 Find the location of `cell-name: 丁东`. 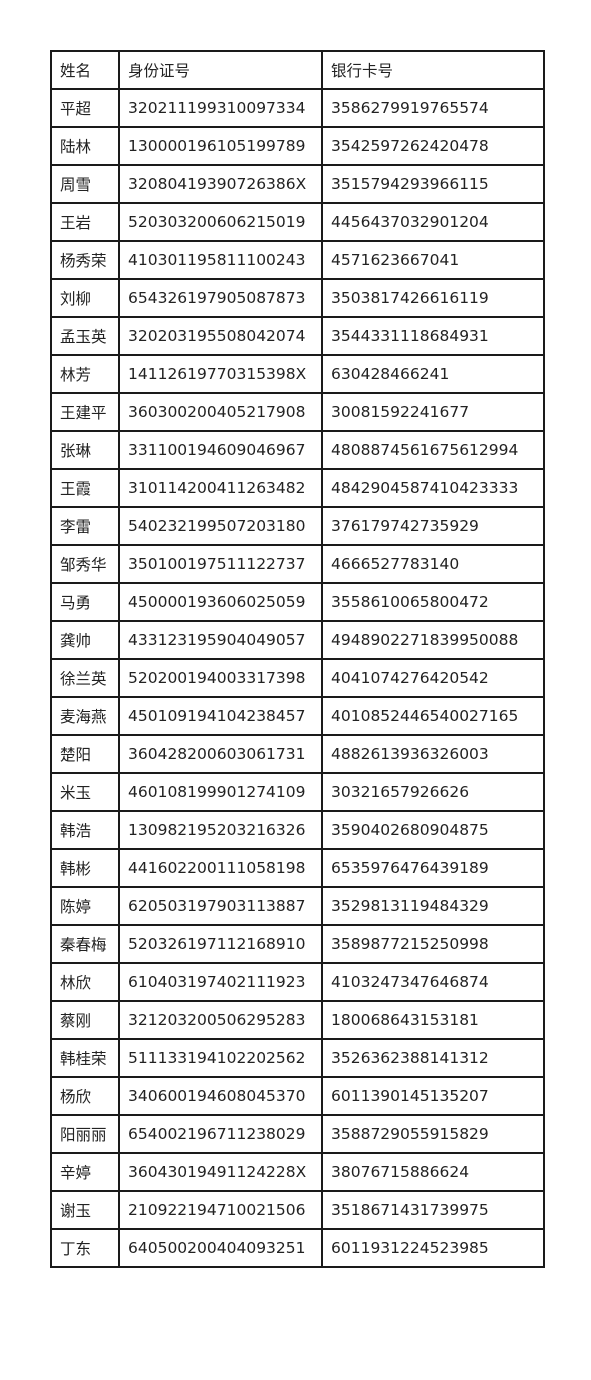

cell-name: 丁东 is located at coordinates (85, 1248).